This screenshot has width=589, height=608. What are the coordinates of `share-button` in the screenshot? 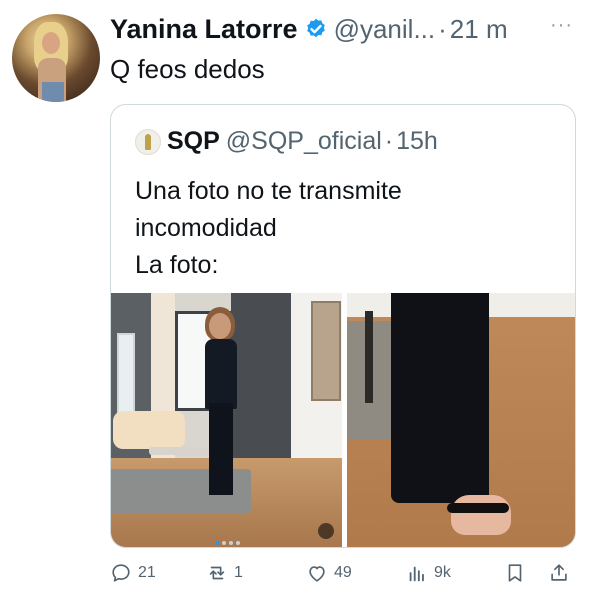 It's located at (559, 573).